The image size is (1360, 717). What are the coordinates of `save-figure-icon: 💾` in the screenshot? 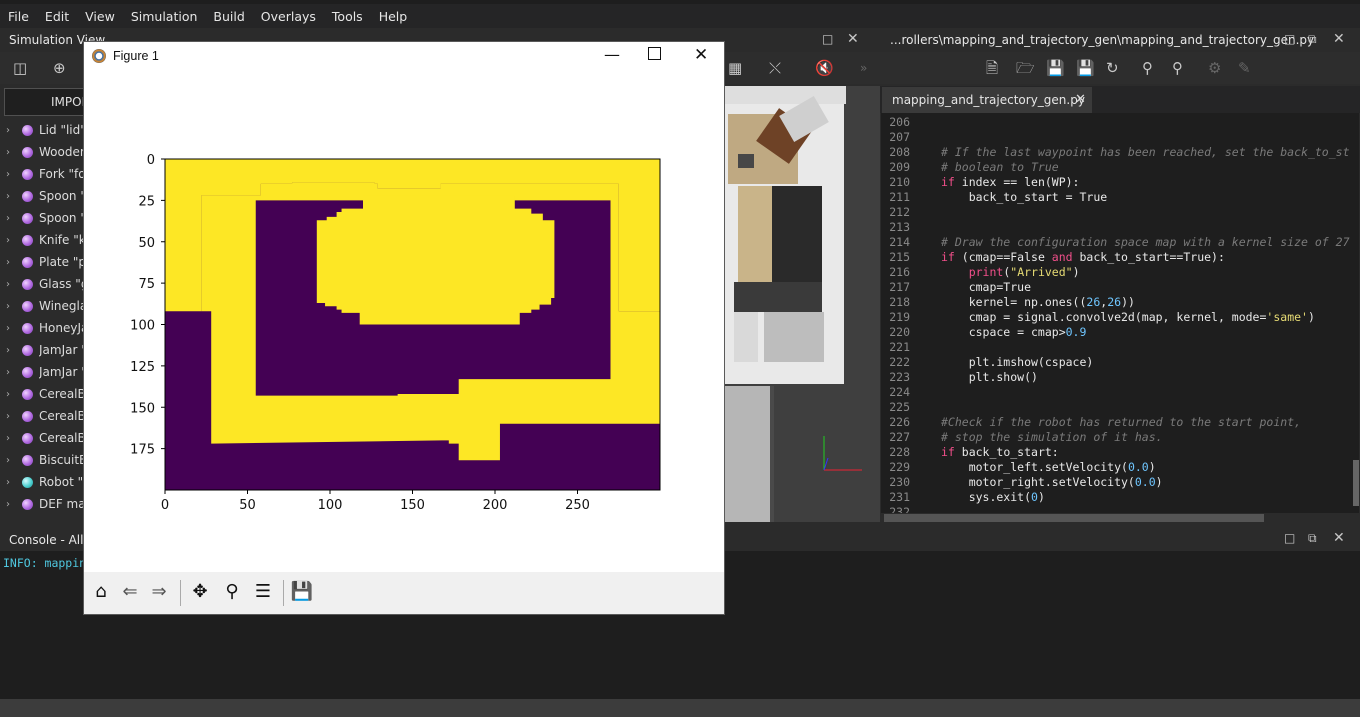 It's located at (302, 592).